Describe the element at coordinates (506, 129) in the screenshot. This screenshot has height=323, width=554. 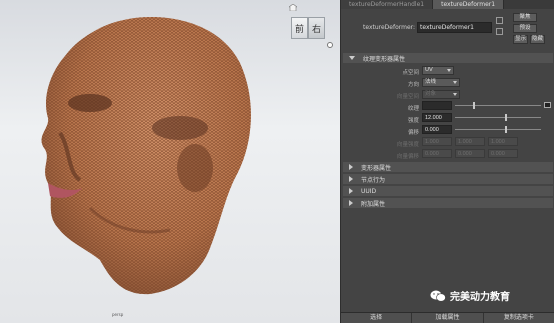
I see `offset-slider-thumb` at that location.